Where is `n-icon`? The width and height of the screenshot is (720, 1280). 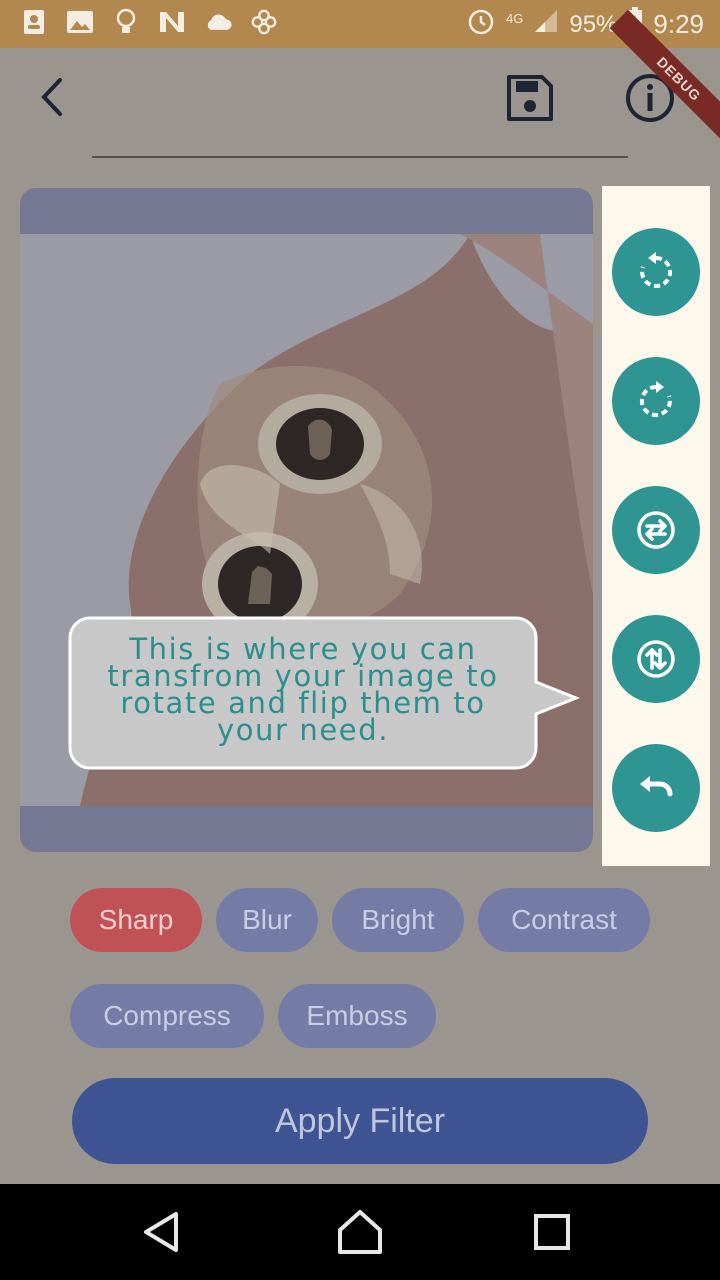 n-icon is located at coordinates (172, 22).